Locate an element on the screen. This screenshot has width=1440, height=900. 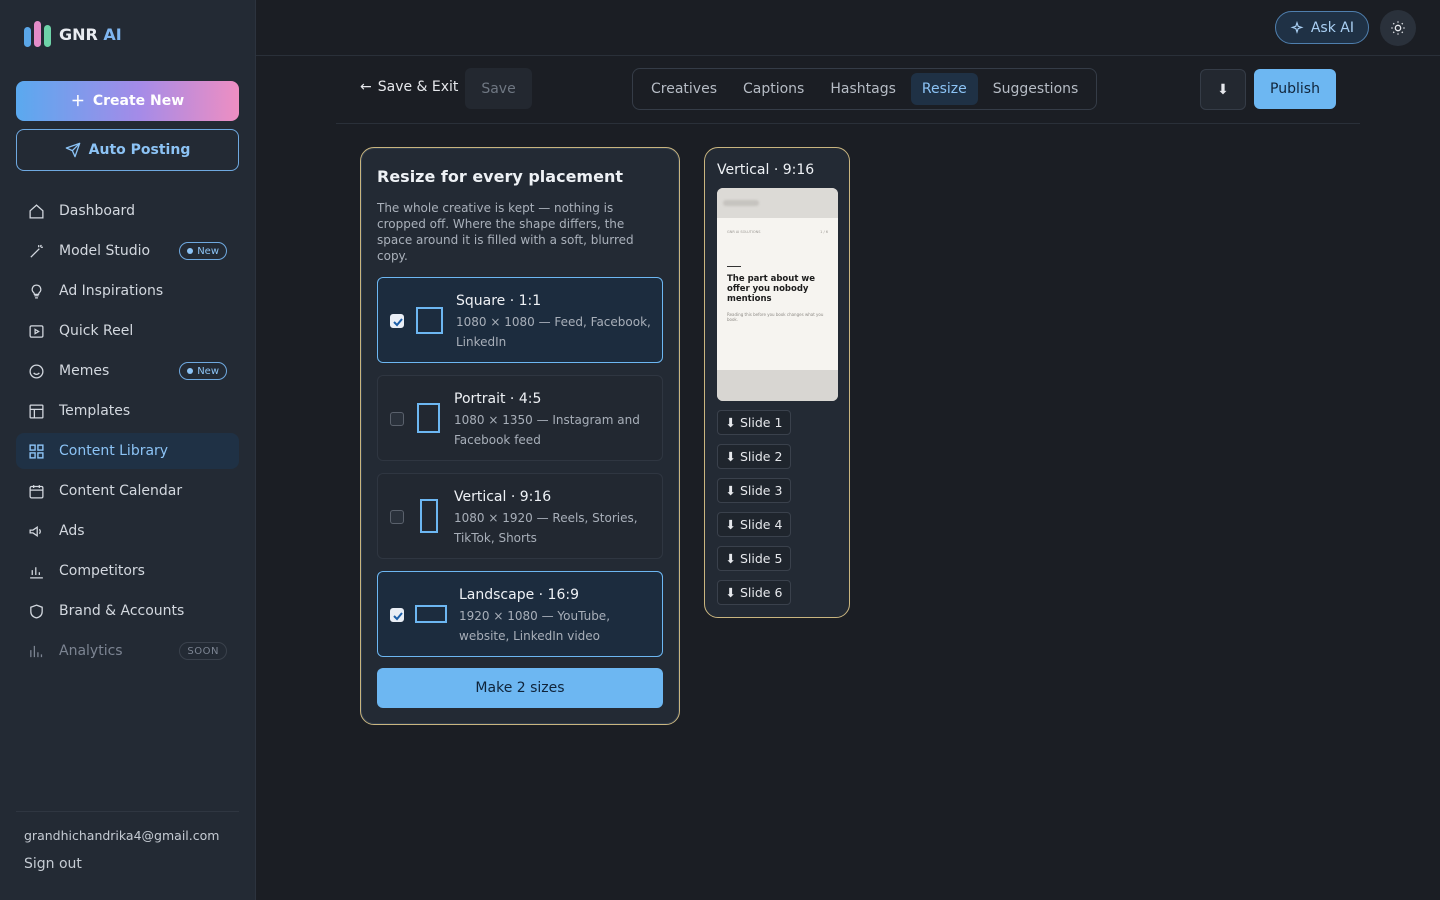
option-detail: 1080 × 1080 — Feed, Facebook, LinkedIn is located at coordinates (553, 332).